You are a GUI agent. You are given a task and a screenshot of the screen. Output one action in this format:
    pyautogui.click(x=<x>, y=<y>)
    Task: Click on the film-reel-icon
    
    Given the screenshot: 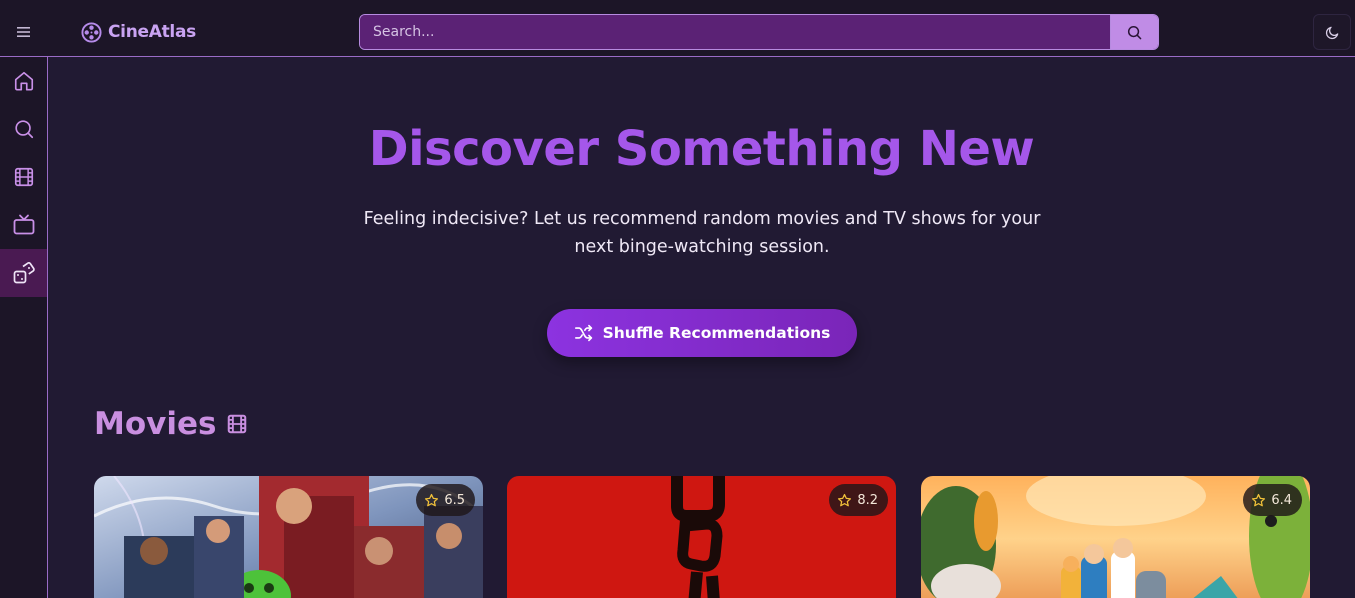 What is the action you would take?
    pyautogui.click(x=91, y=32)
    